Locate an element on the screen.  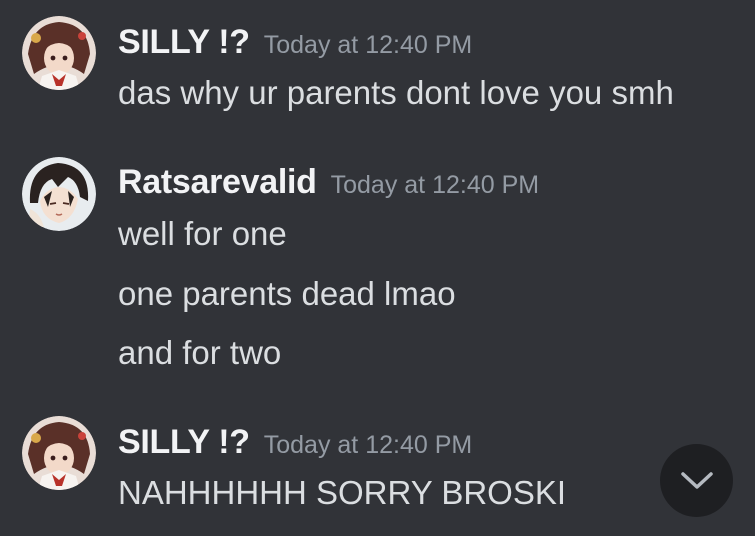
message-header: Ratsarevalid Today at 12:40 PM is located at coordinates (328, 182).